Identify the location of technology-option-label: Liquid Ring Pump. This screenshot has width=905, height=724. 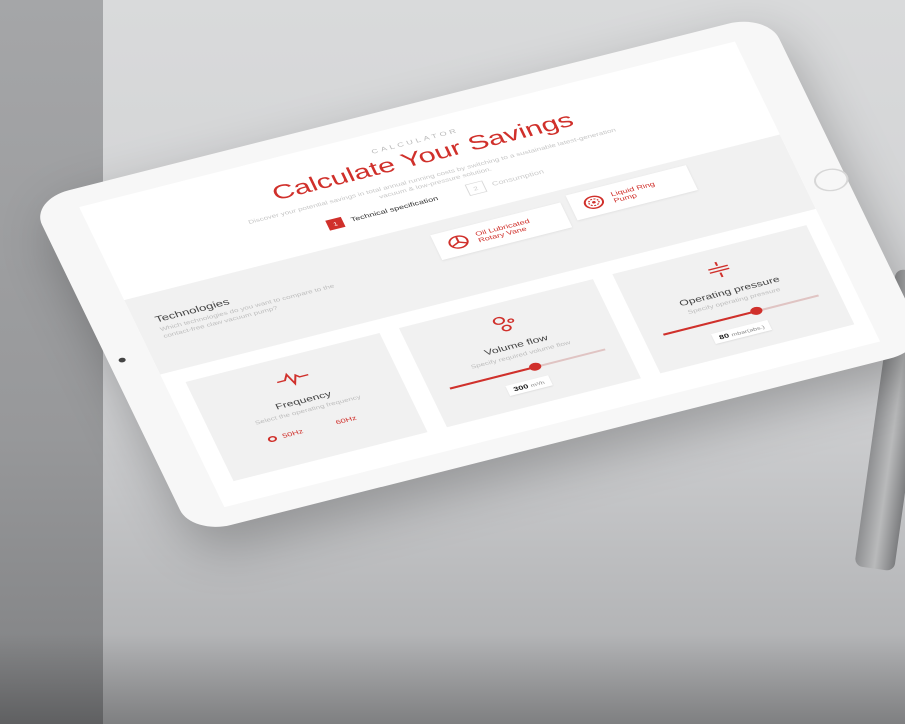
(633, 192).